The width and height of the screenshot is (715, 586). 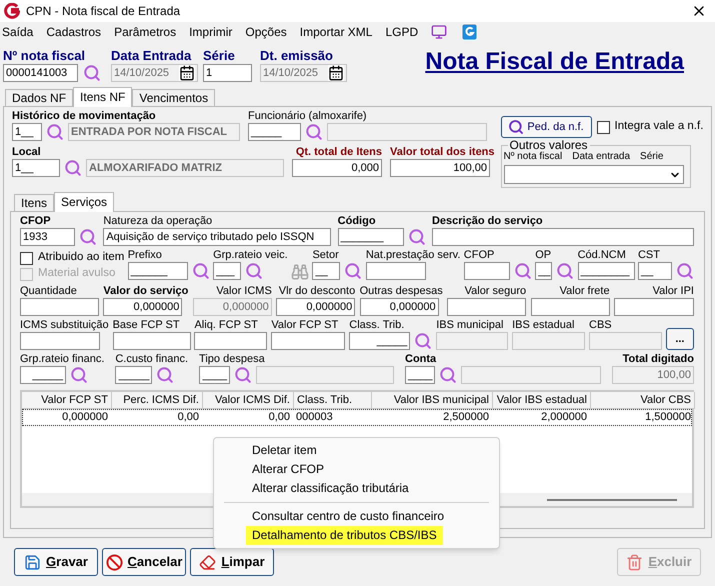 I want to click on field-label: Valor IPI, so click(x=673, y=291).